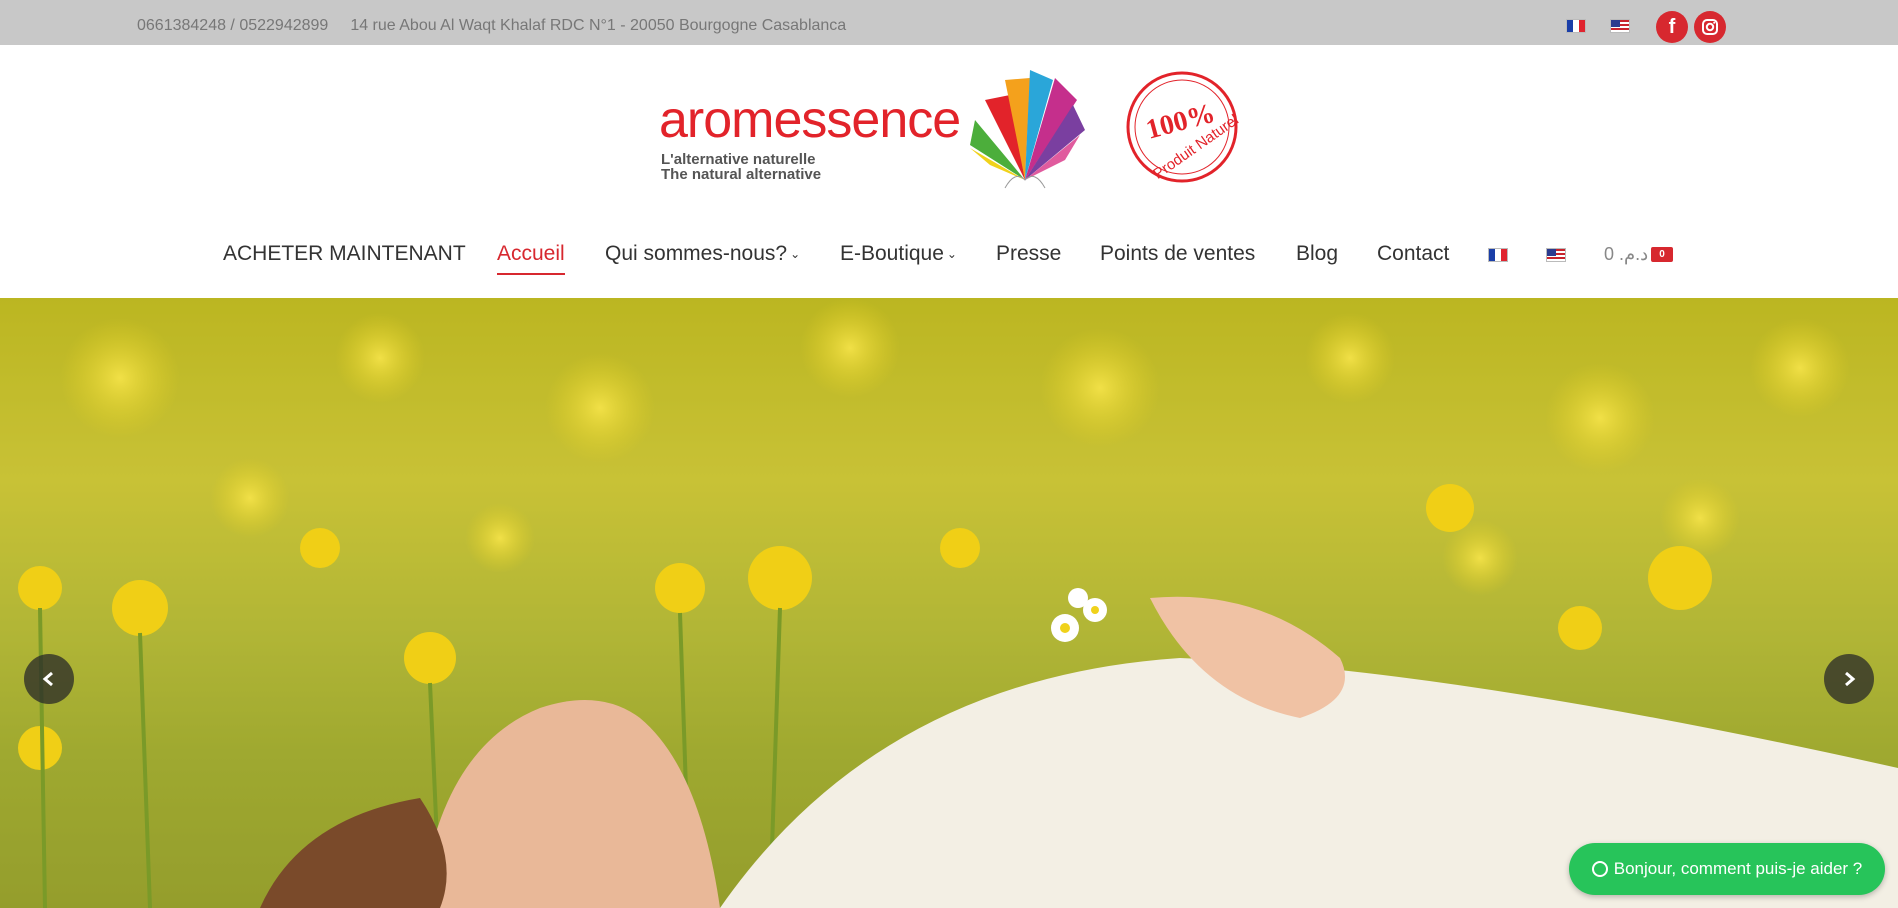  Describe the element at coordinates (233, 25) in the screenshot. I see `phone-numbers: 0661384248 / 0522942899` at that location.